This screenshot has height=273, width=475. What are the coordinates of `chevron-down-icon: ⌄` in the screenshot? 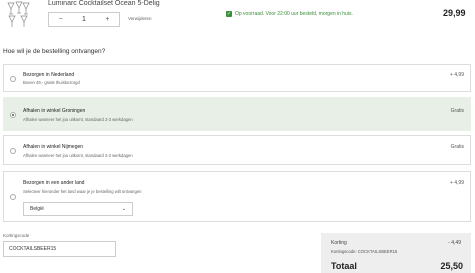 It's located at (123, 209).